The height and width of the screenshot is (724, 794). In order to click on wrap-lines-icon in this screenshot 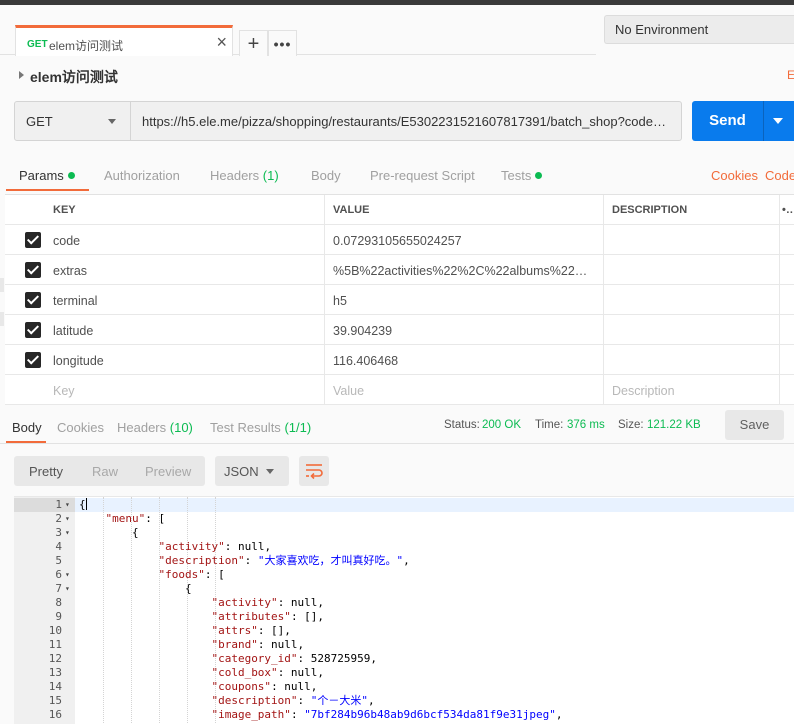, I will do `click(314, 472)`.